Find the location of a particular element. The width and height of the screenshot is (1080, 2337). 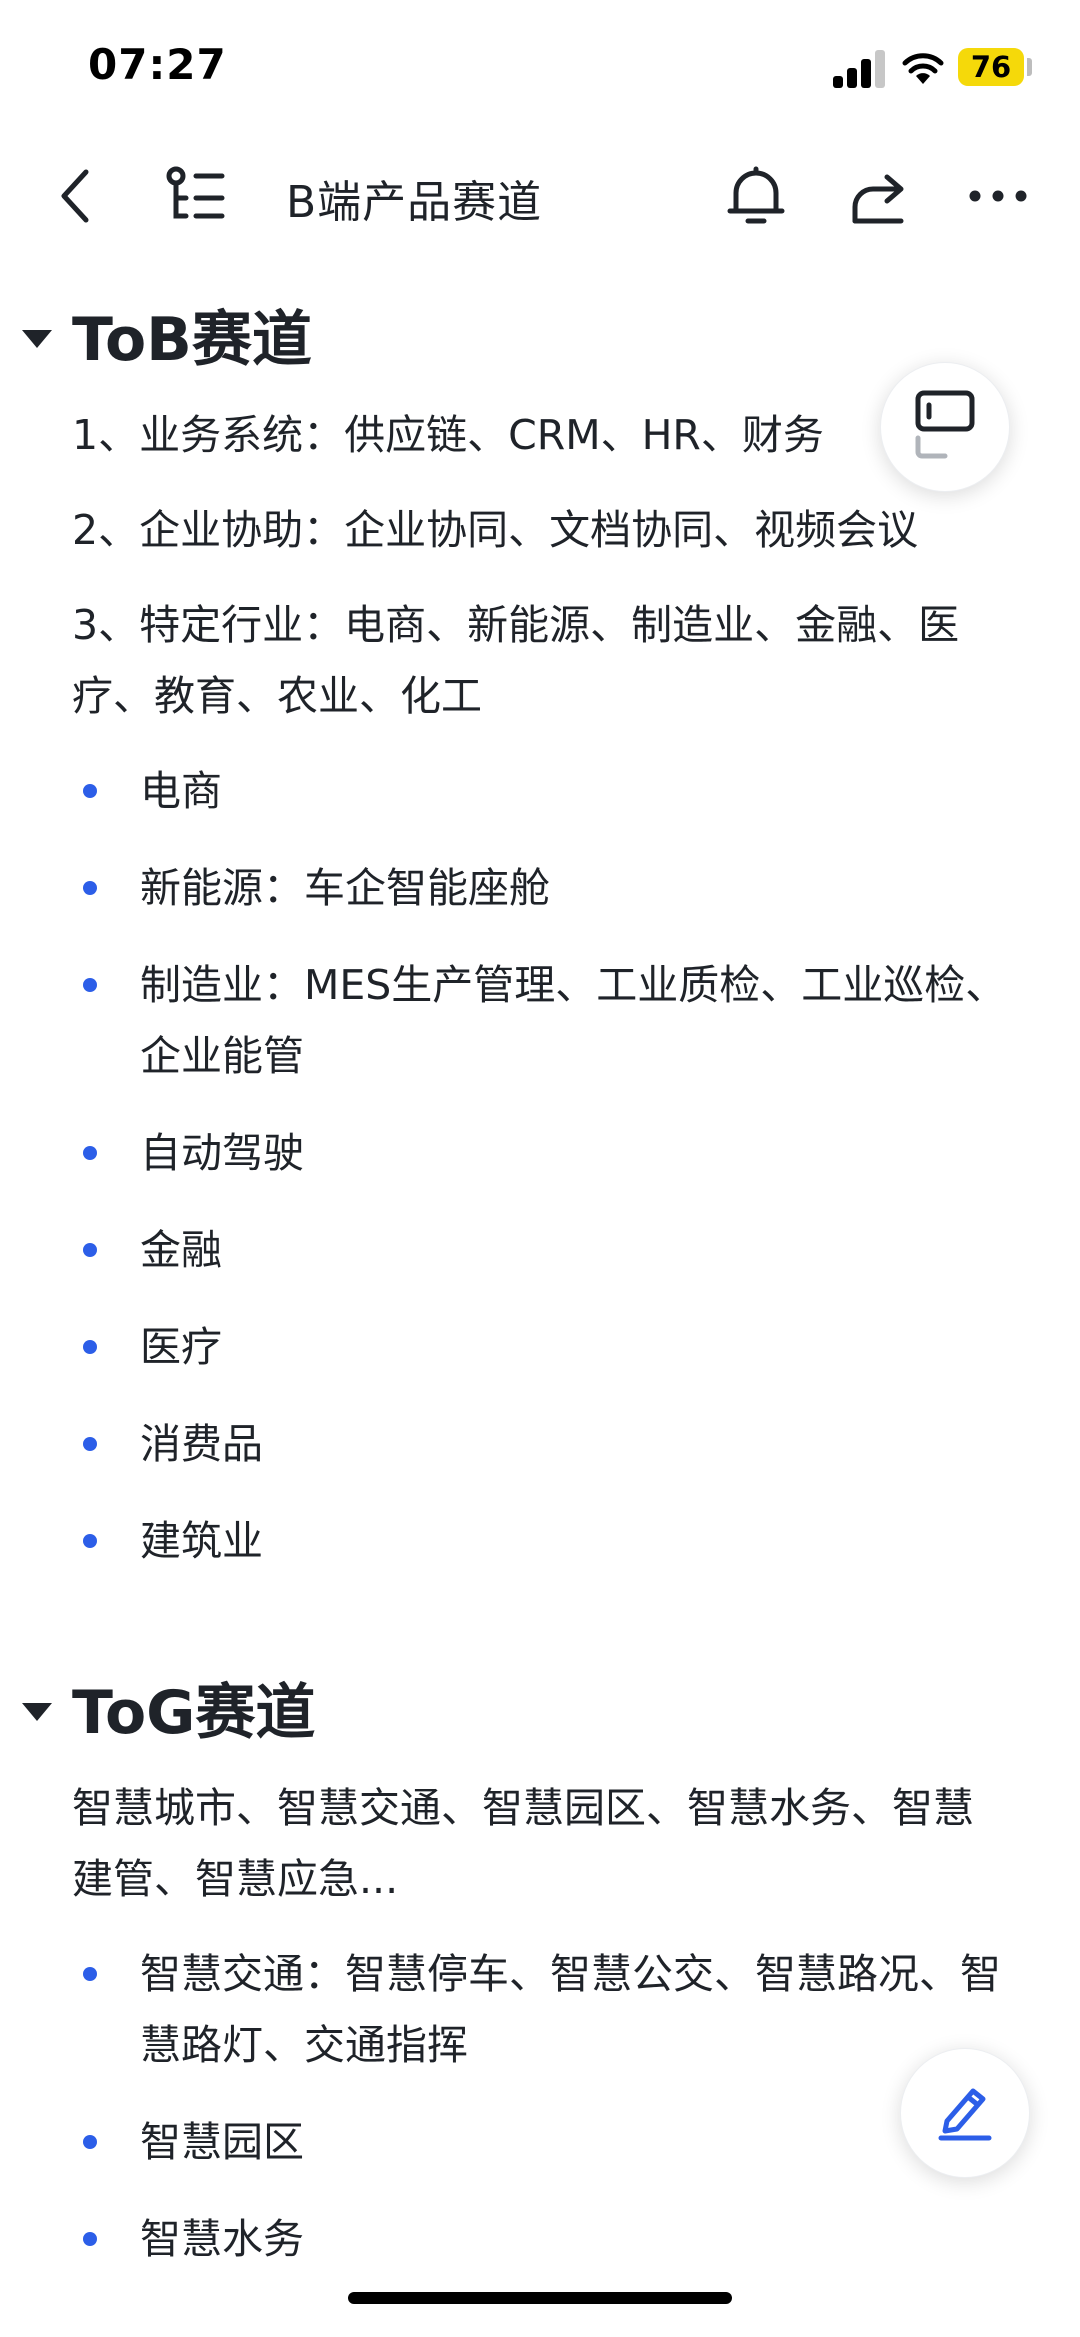

section-title: ToB赛道 is located at coordinates (192, 340).